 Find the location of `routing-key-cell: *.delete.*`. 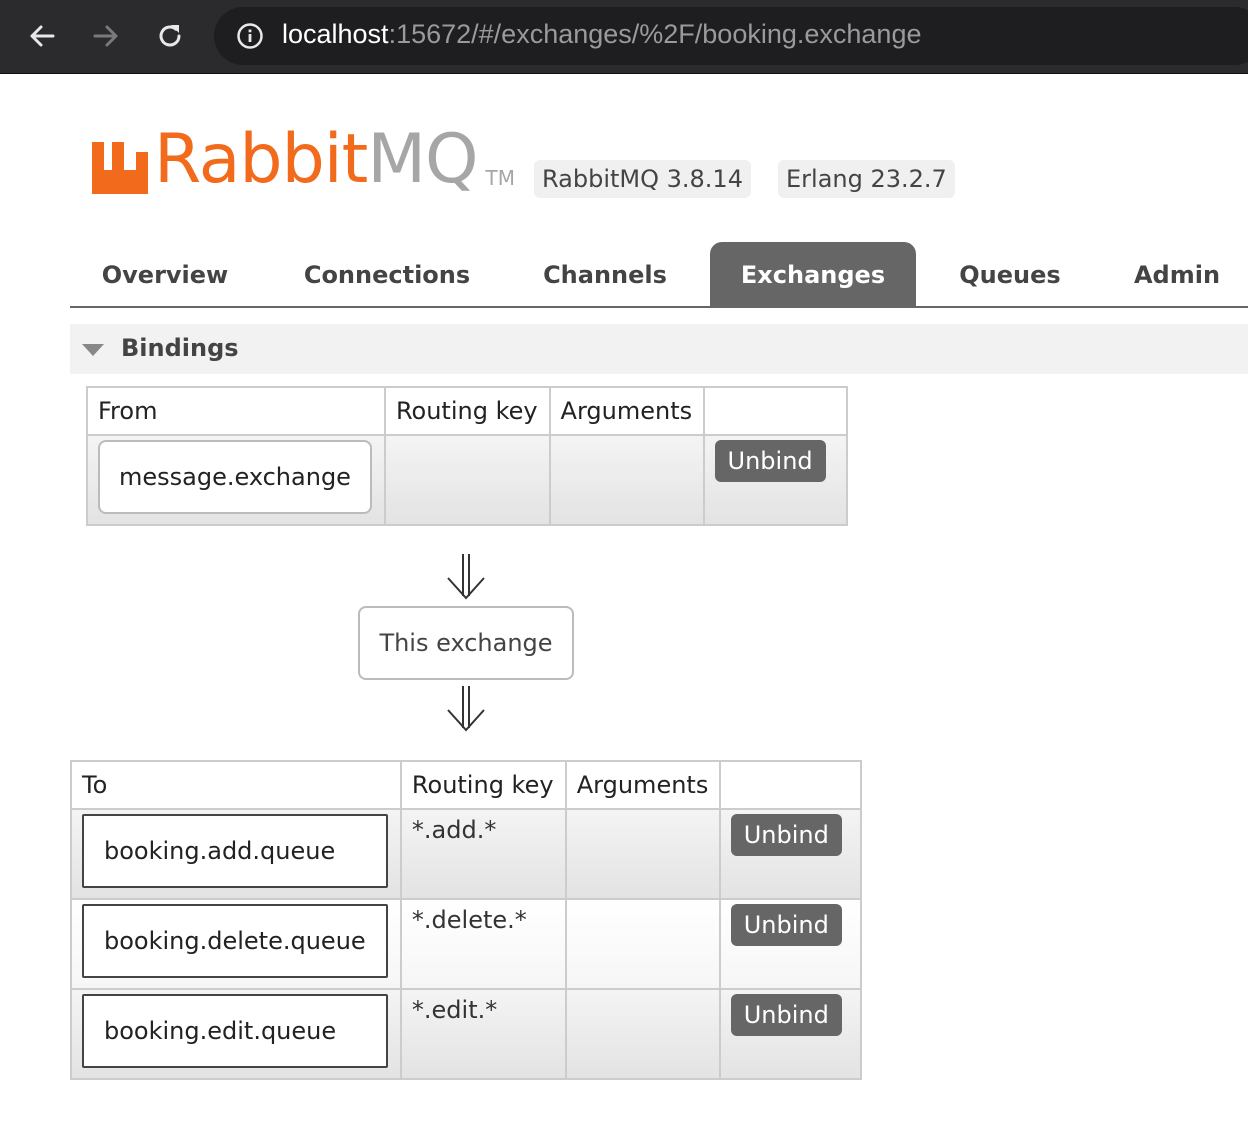

routing-key-cell: *.delete.* is located at coordinates (469, 920).